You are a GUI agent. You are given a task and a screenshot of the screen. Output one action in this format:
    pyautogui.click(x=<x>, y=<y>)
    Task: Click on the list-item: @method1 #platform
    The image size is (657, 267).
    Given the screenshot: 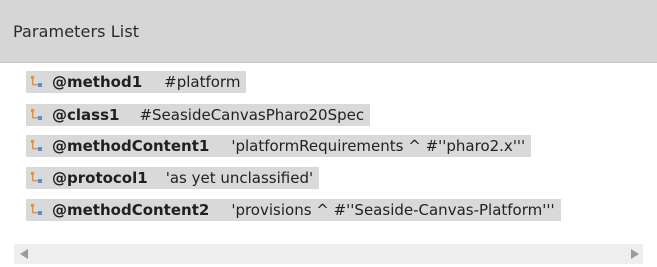 What is the action you would take?
    pyautogui.click(x=136, y=82)
    